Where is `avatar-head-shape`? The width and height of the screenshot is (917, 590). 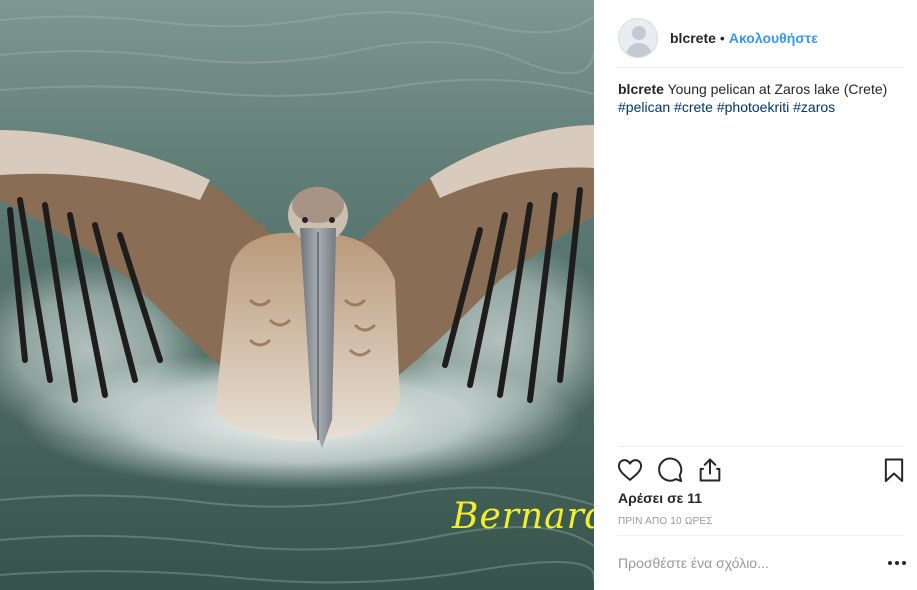
avatar-head-shape is located at coordinates (639, 33).